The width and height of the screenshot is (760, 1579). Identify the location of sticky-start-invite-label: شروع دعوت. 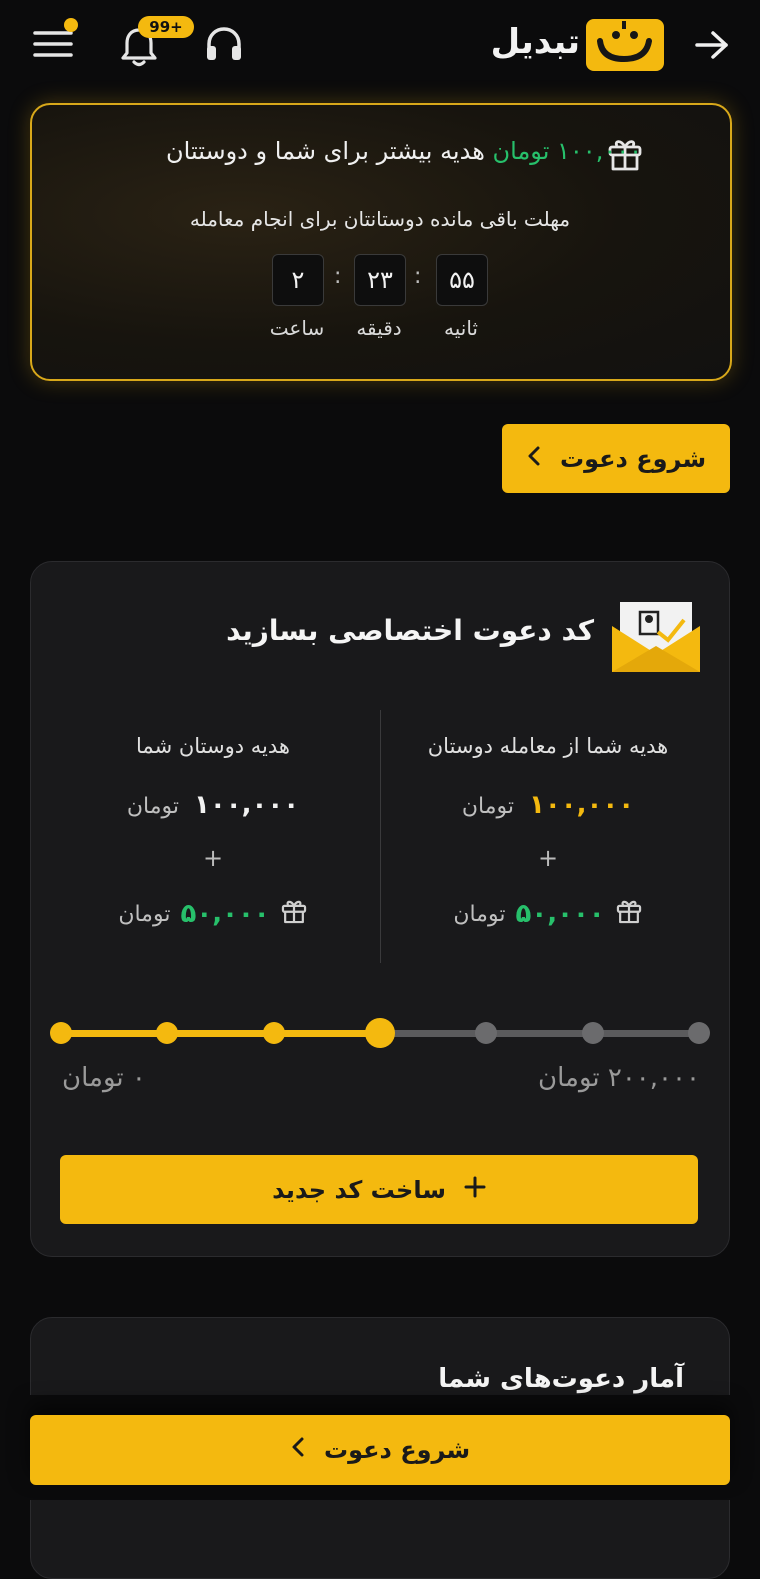
(397, 1450).